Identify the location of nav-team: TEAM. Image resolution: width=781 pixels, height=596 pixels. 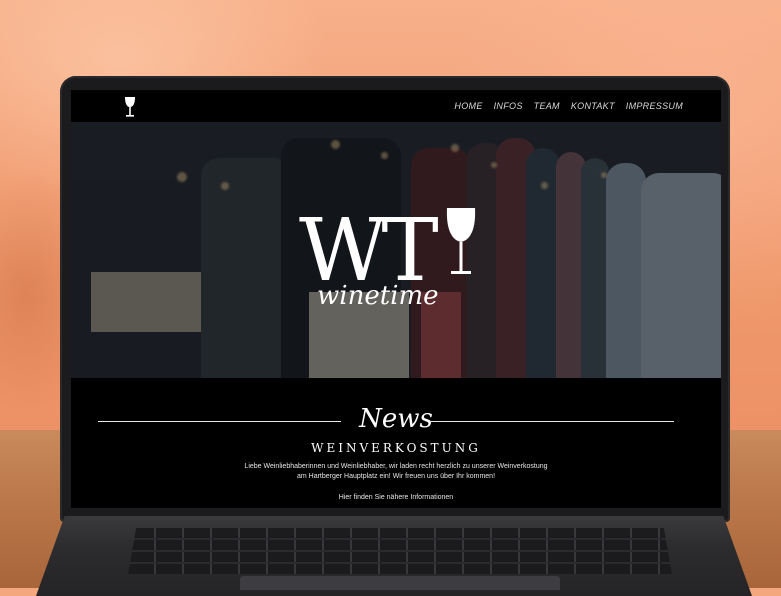
(547, 106).